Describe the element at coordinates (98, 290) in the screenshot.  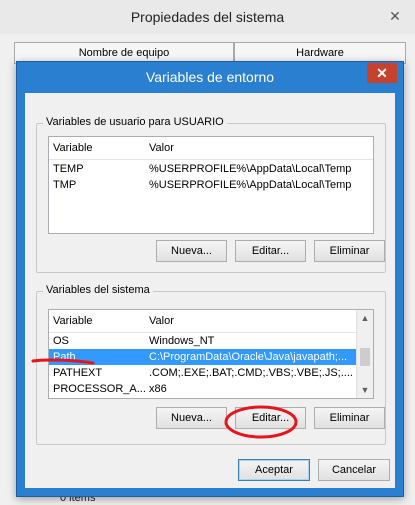
I see `system-variables-legend: Variables del sistema` at that location.